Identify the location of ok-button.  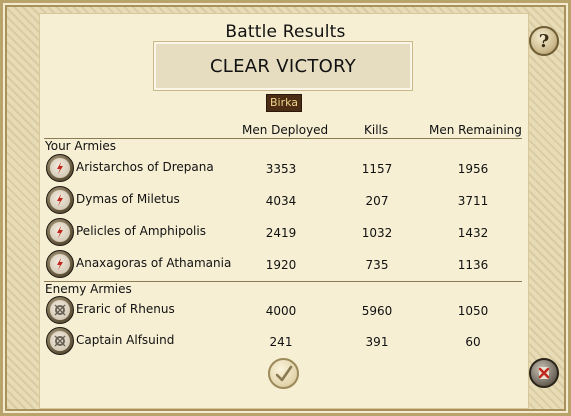
(283, 373).